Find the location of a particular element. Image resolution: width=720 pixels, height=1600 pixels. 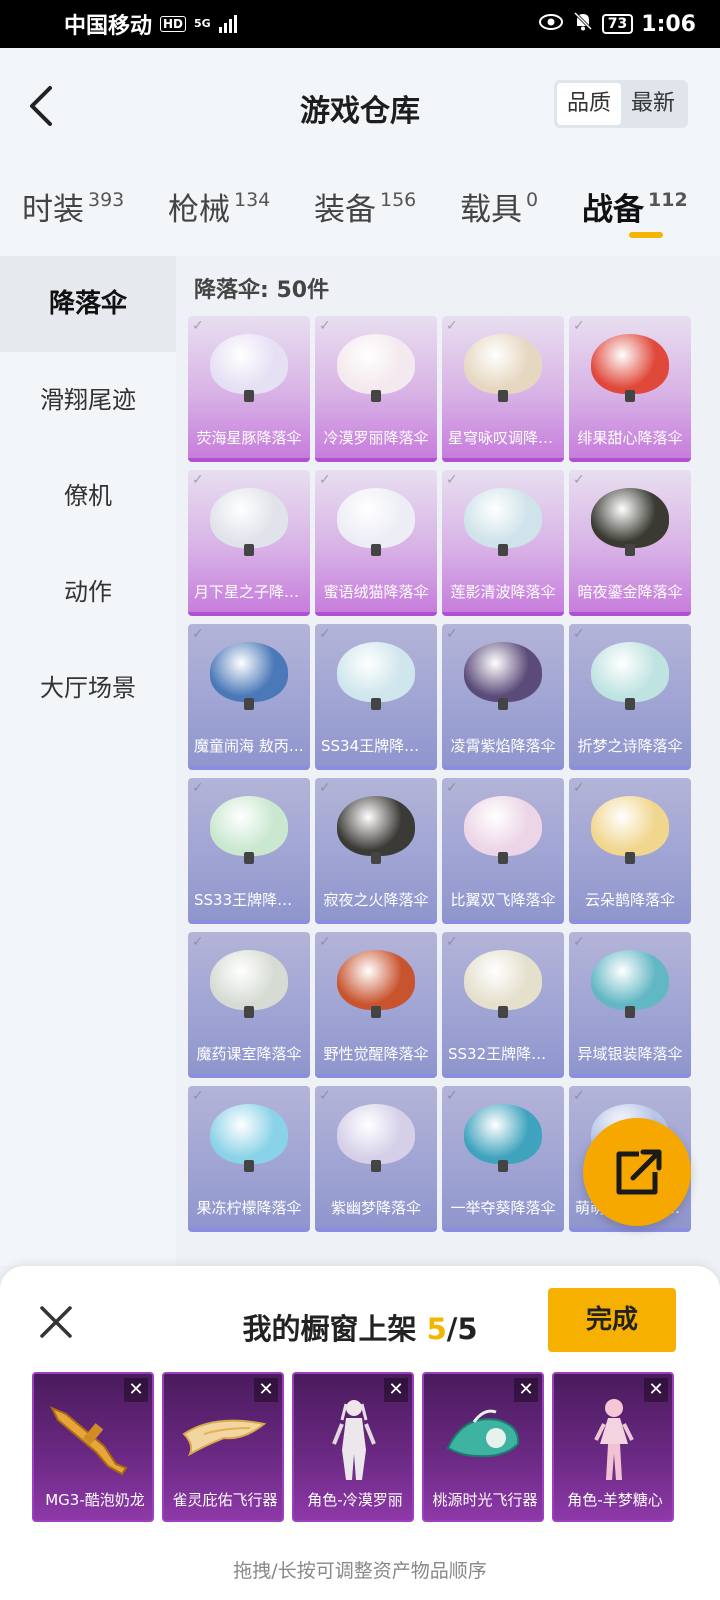

item-name: 比翼双飞降落伞 is located at coordinates (503, 900).